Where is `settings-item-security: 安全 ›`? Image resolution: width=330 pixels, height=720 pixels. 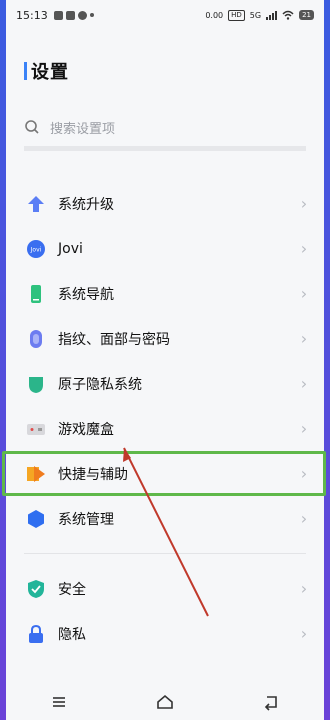
settings-item-security: 安全 › is located at coordinates (165, 588).